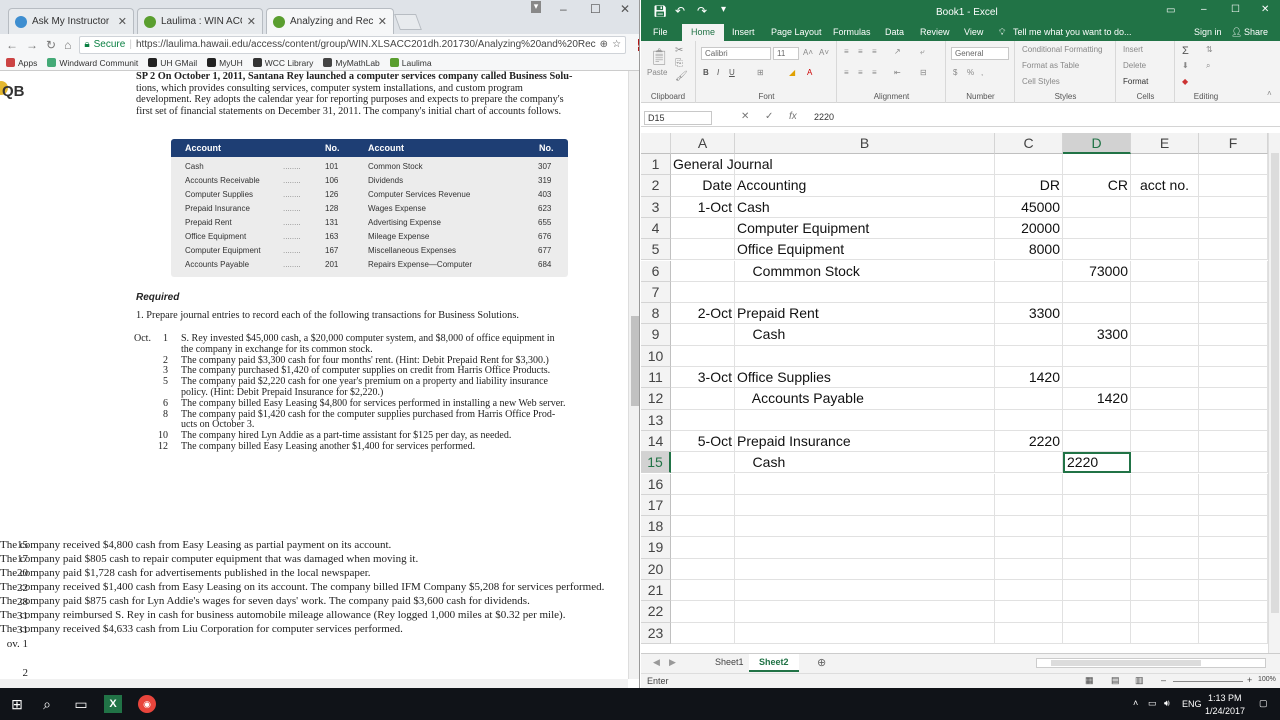  Describe the element at coordinates (1135, 81) in the screenshot. I see `format-button: Format` at that location.